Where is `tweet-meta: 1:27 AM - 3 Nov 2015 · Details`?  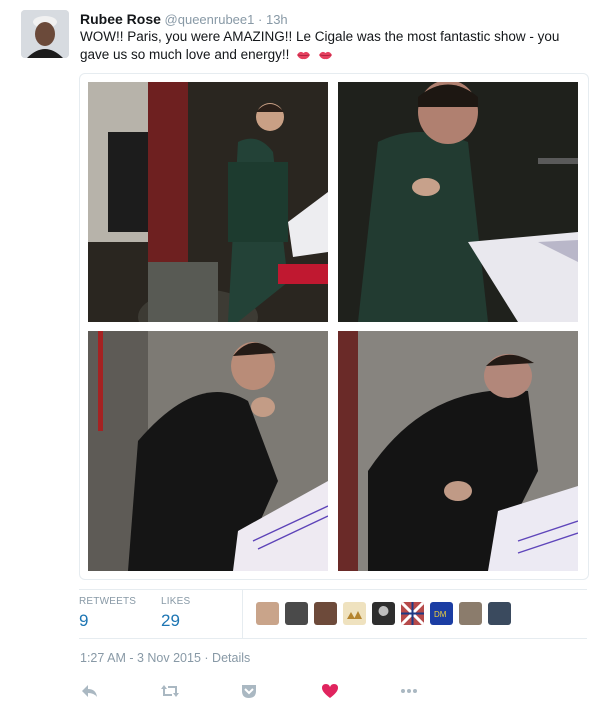
tweet-meta: 1:27 AM - 3 Nov 2015 · Details is located at coordinates (165, 658).